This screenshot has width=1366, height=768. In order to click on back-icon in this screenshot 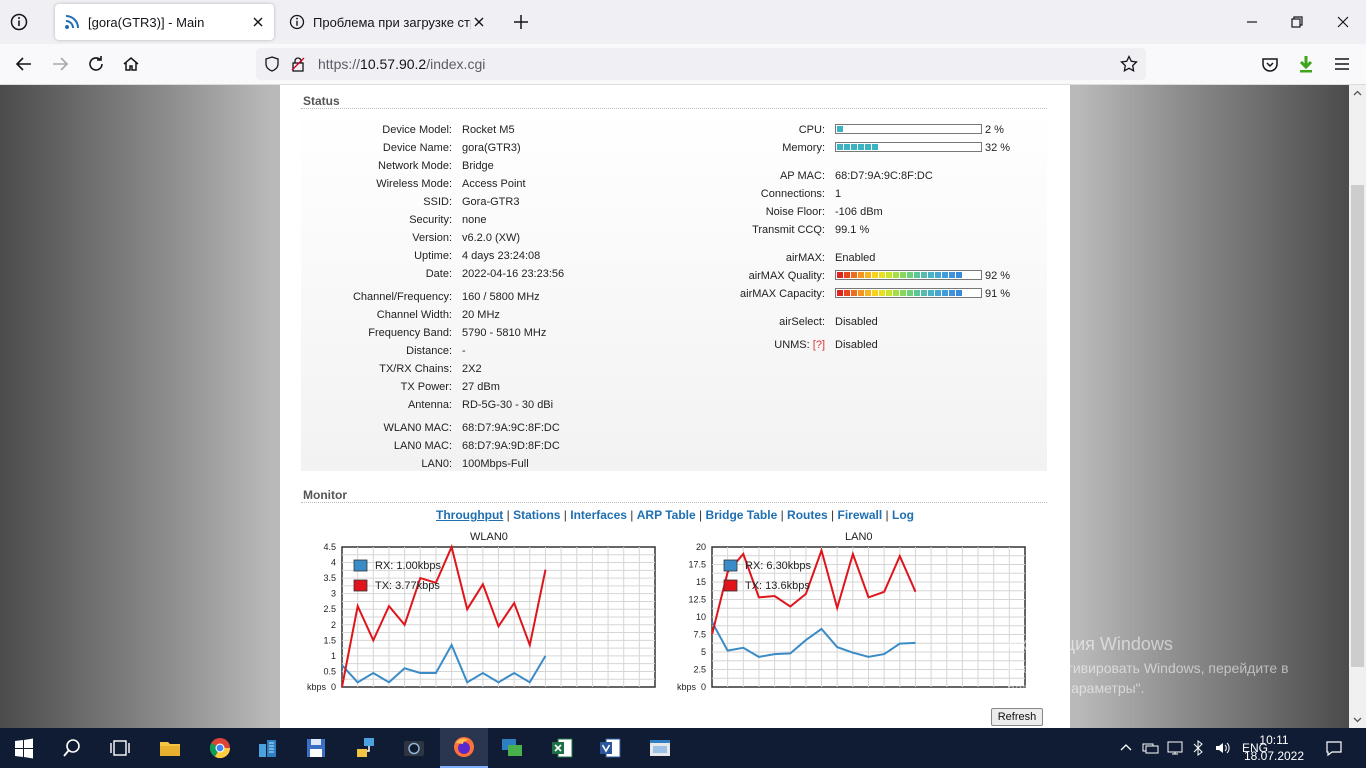, I will do `click(24, 64)`.